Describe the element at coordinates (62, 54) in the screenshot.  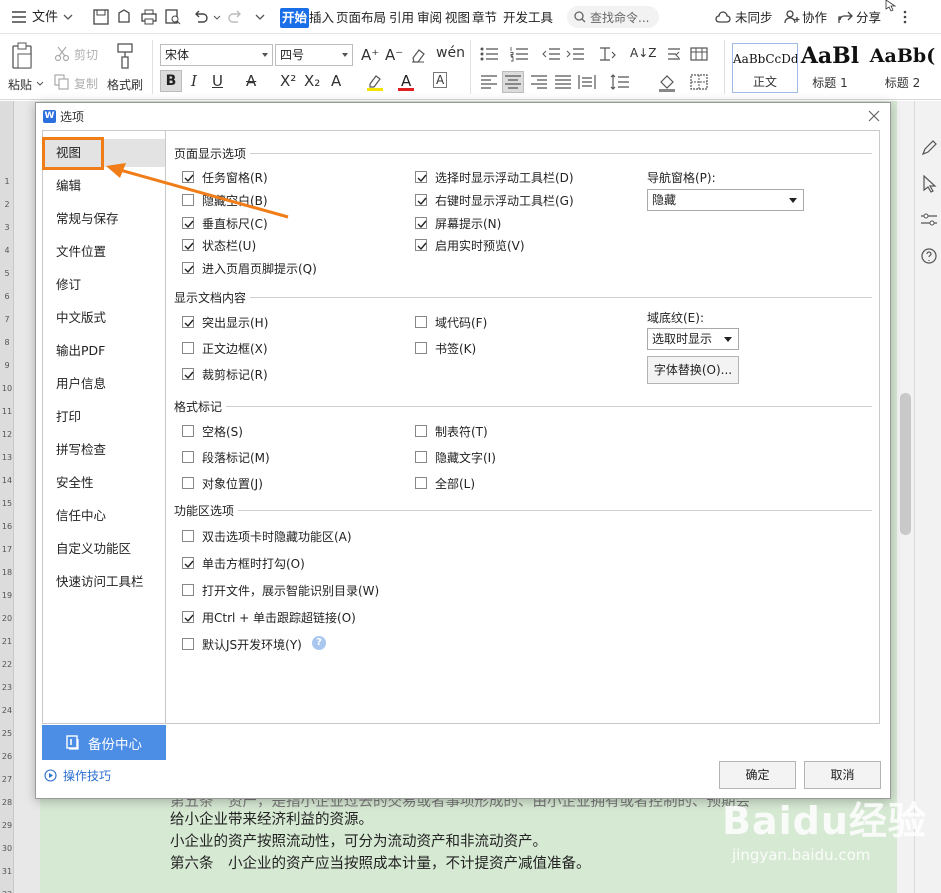
I see `scissors-icon` at that location.